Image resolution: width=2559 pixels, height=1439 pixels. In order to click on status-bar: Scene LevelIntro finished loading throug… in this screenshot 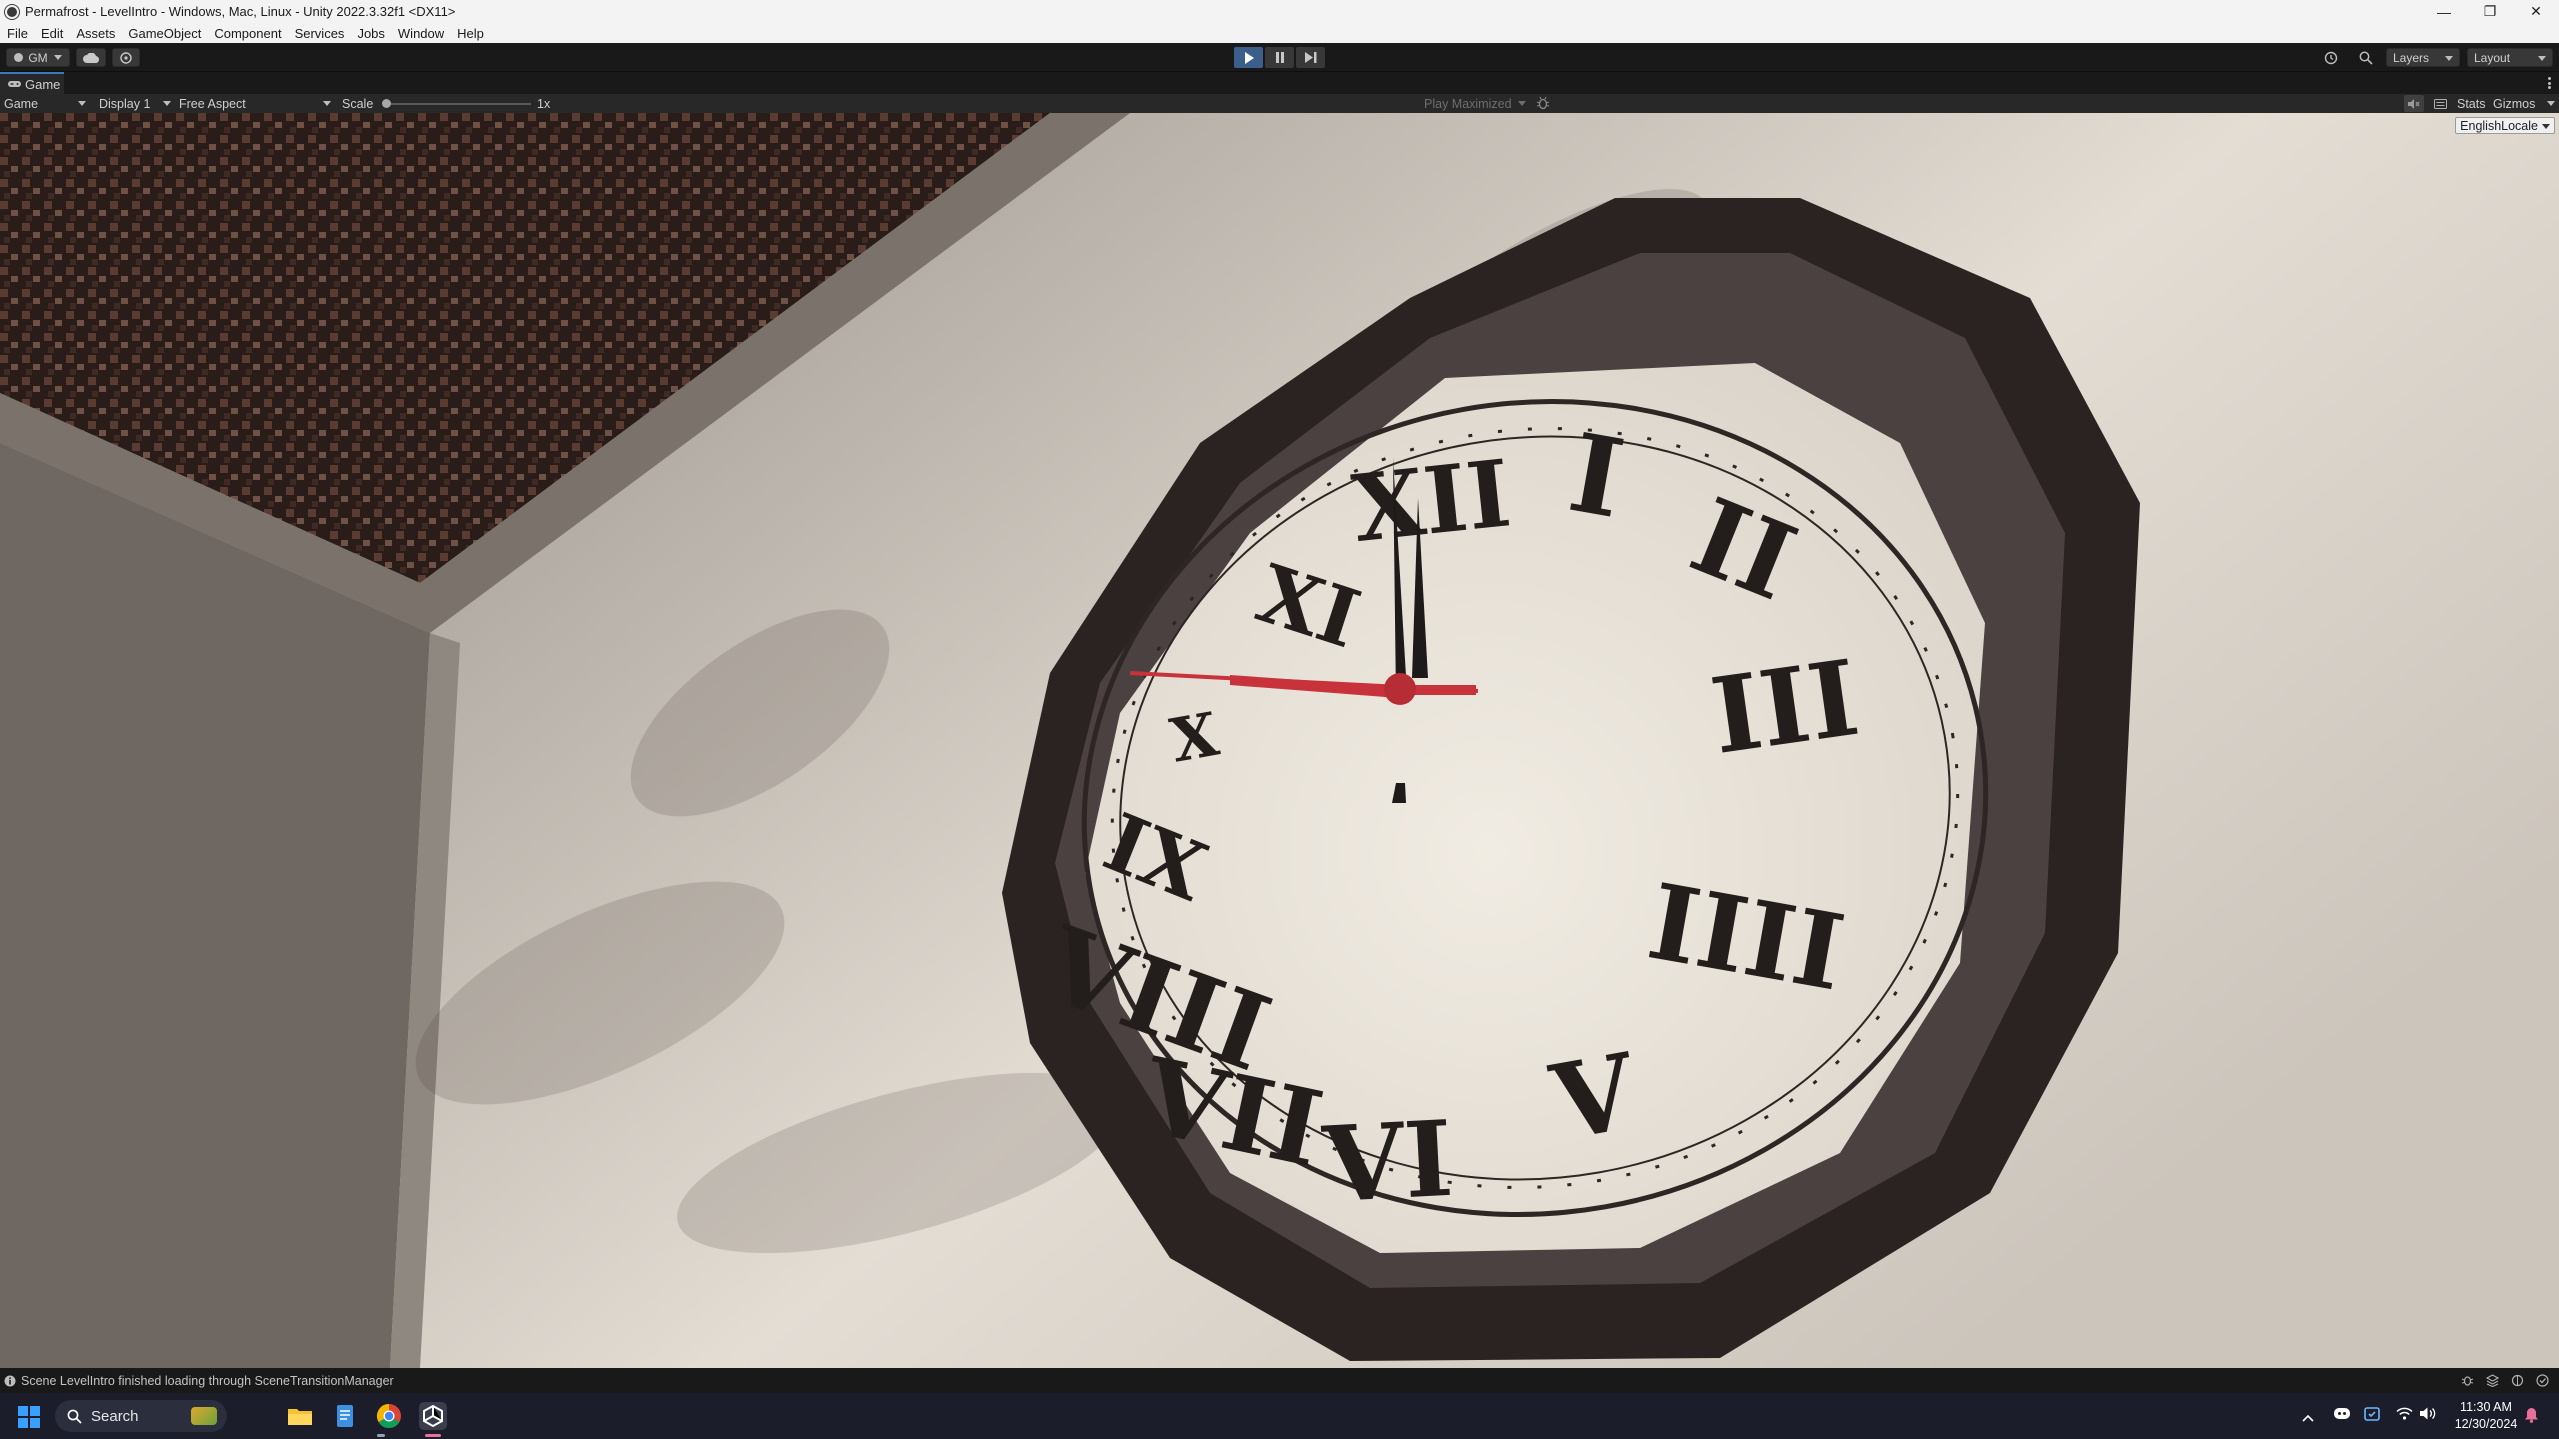, I will do `click(1279, 1380)`.